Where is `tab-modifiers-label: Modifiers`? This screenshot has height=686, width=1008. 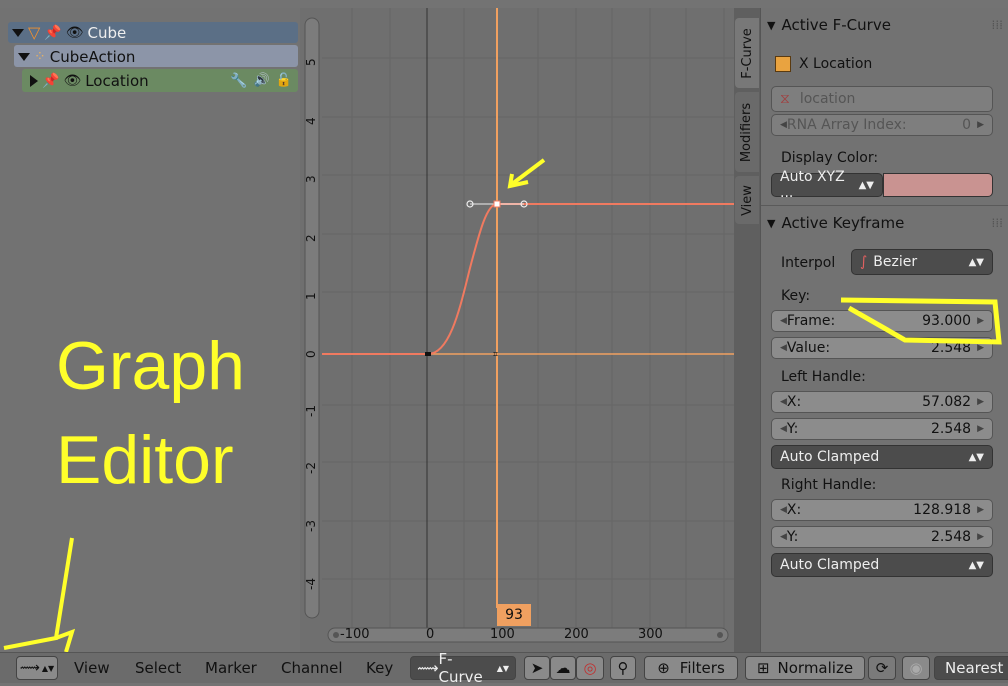
tab-modifiers-label: Modifiers is located at coordinates (747, 132).